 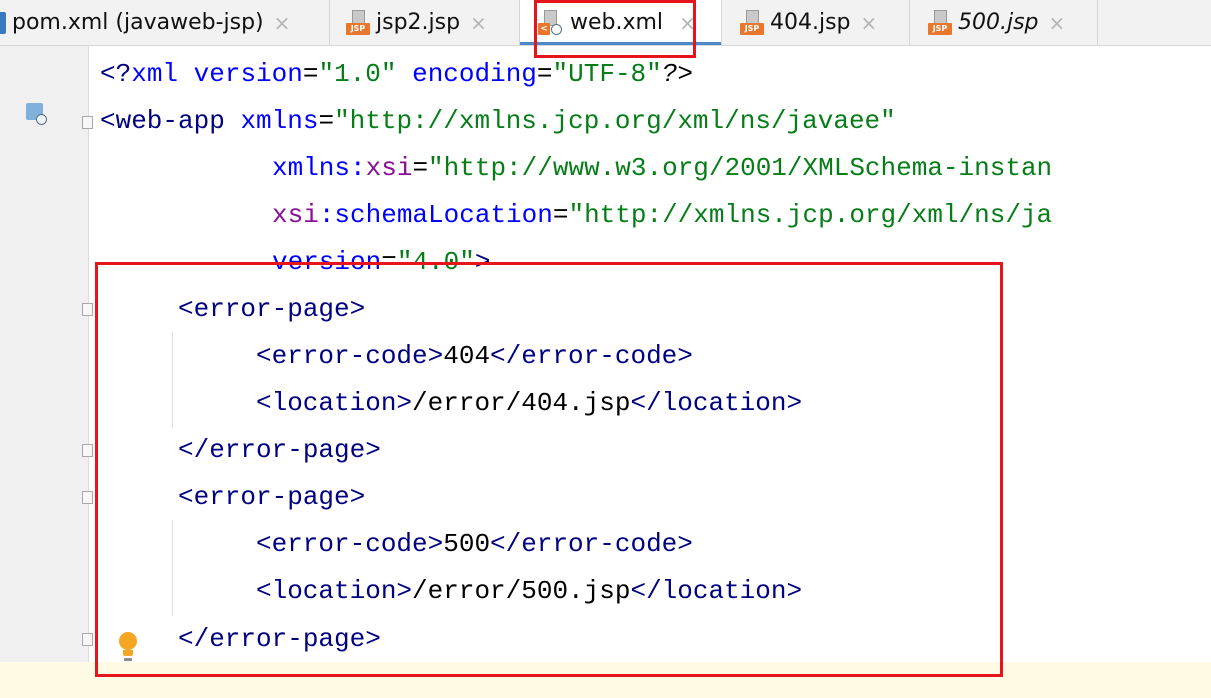 What do you see at coordinates (37, 115) in the screenshot?
I see `web-descriptor-icon` at bounding box center [37, 115].